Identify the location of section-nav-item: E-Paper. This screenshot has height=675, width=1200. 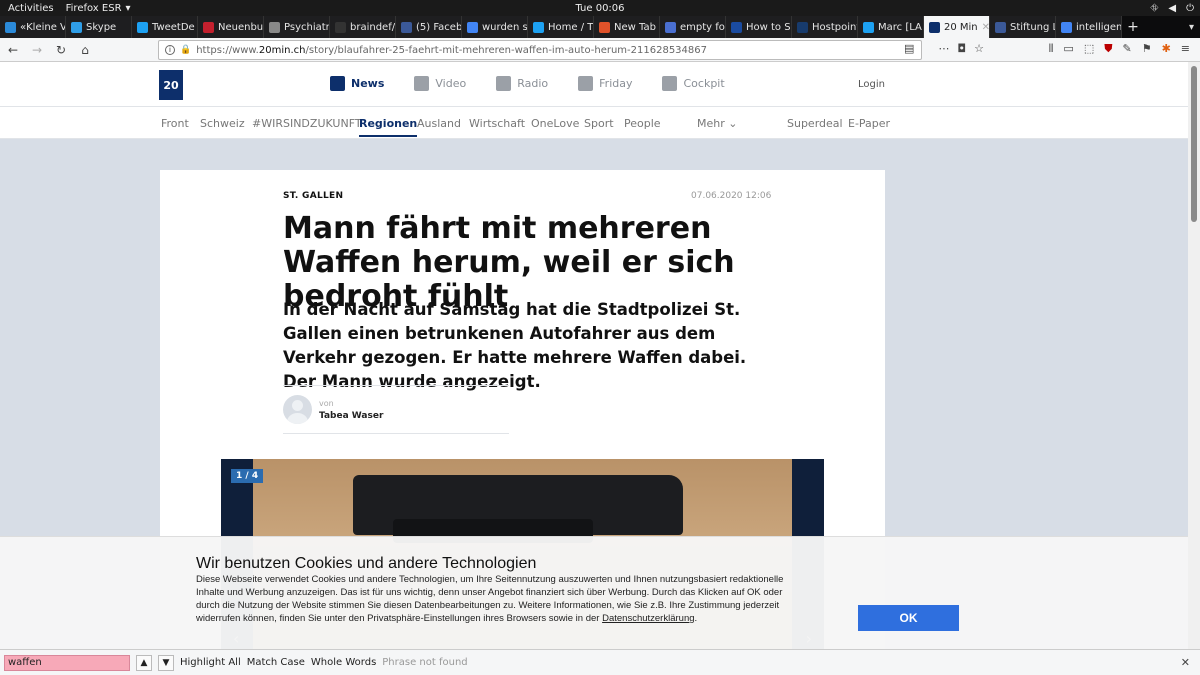
(869, 123).